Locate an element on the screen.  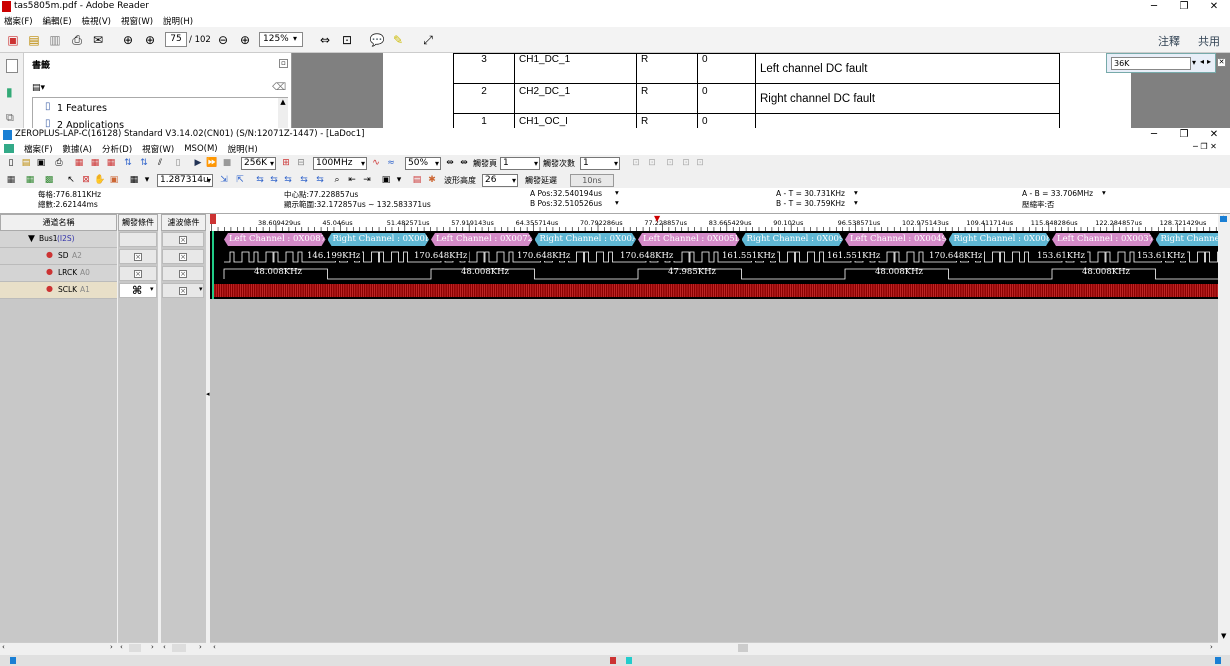
zoom-out-icon: ⇲ is located at coordinates (224, 180).